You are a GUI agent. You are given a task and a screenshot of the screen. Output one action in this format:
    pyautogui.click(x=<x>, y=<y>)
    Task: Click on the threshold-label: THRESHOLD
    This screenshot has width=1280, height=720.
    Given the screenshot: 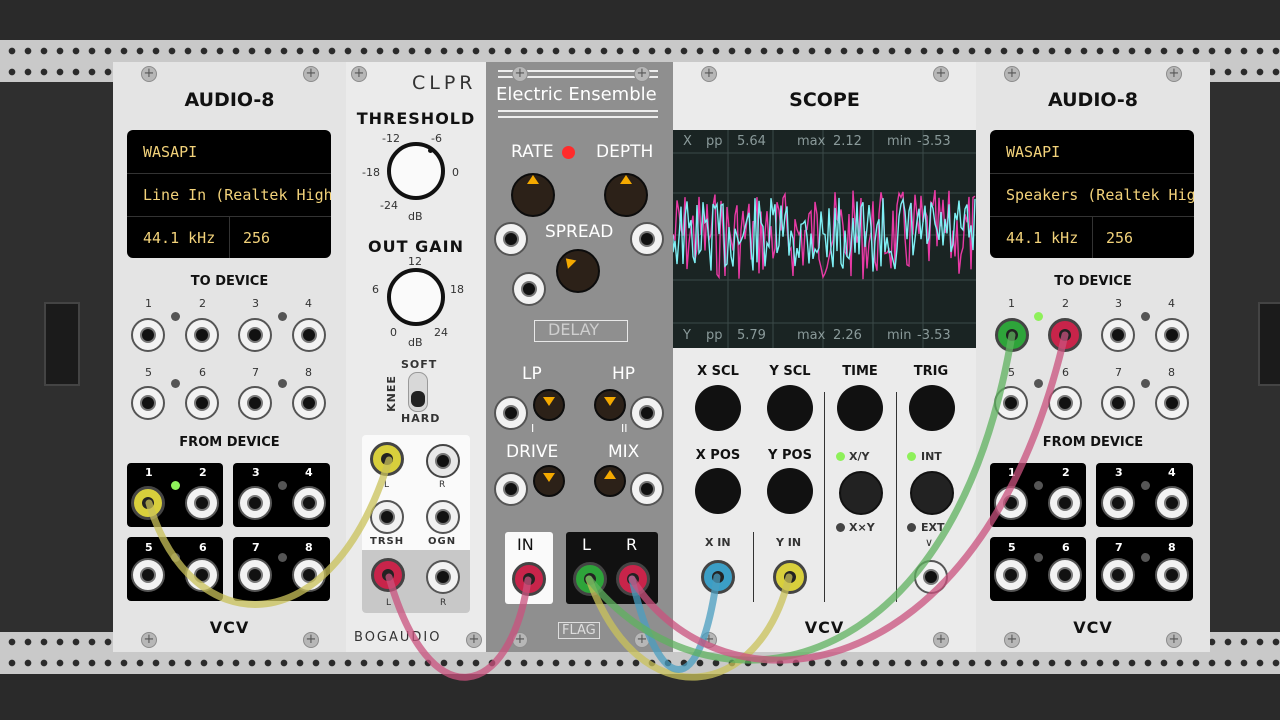 What is the action you would take?
    pyautogui.click(x=416, y=118)
    